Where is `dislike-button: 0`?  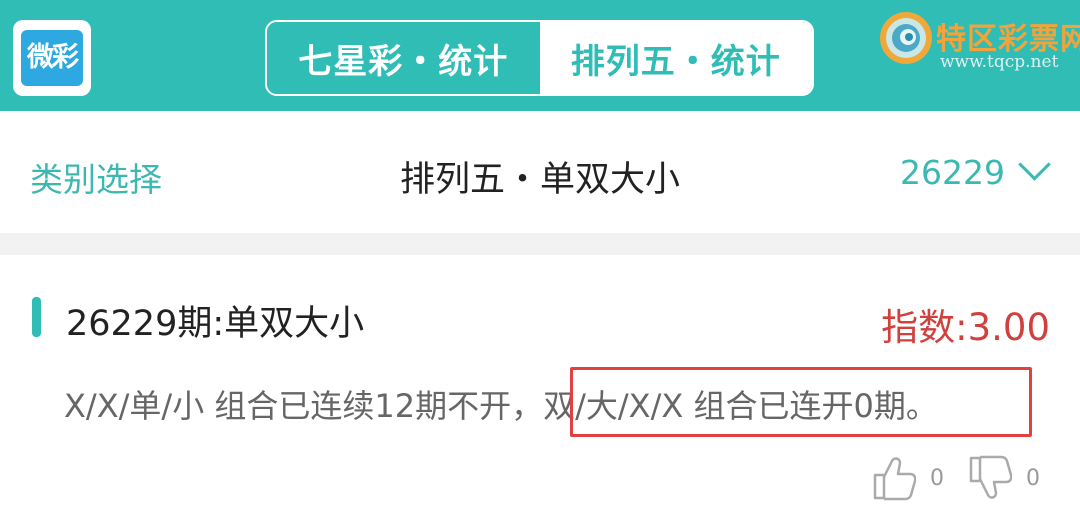
dislike-button: 0 is located at coordinates (1004, 478).